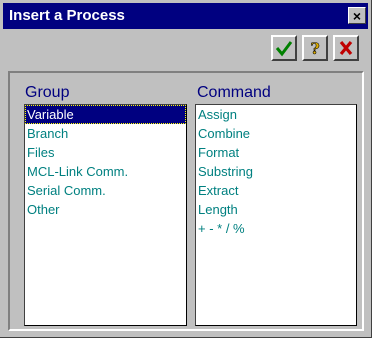 The height and width of the screenshot is (352, 372). Describe the element at coordinates (276, 114) in the screenshot. I see `list-item-command: Assign` at that location.